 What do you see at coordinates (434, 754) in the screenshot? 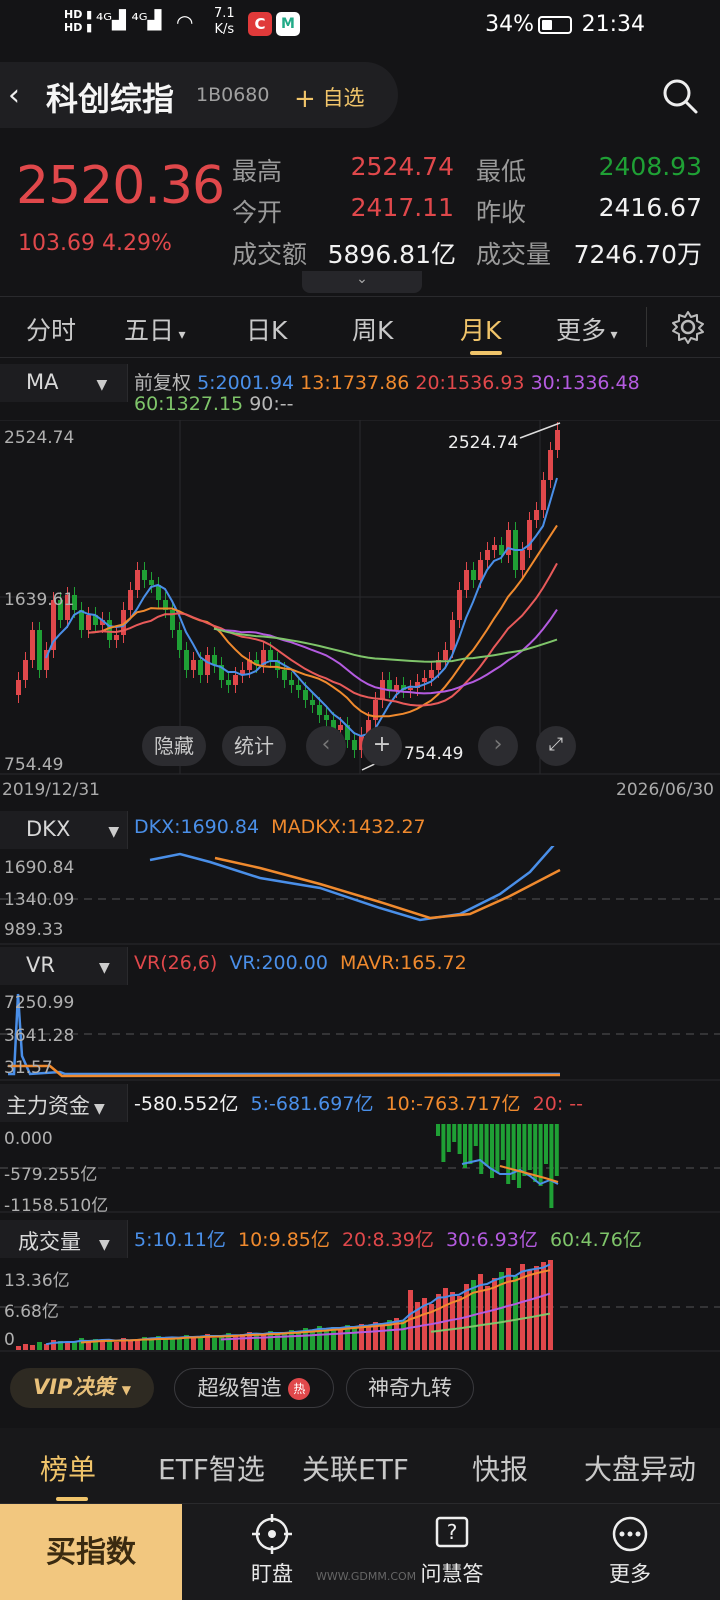
I see `min-price-marker: 754.49` at bounding box center [434, 754].